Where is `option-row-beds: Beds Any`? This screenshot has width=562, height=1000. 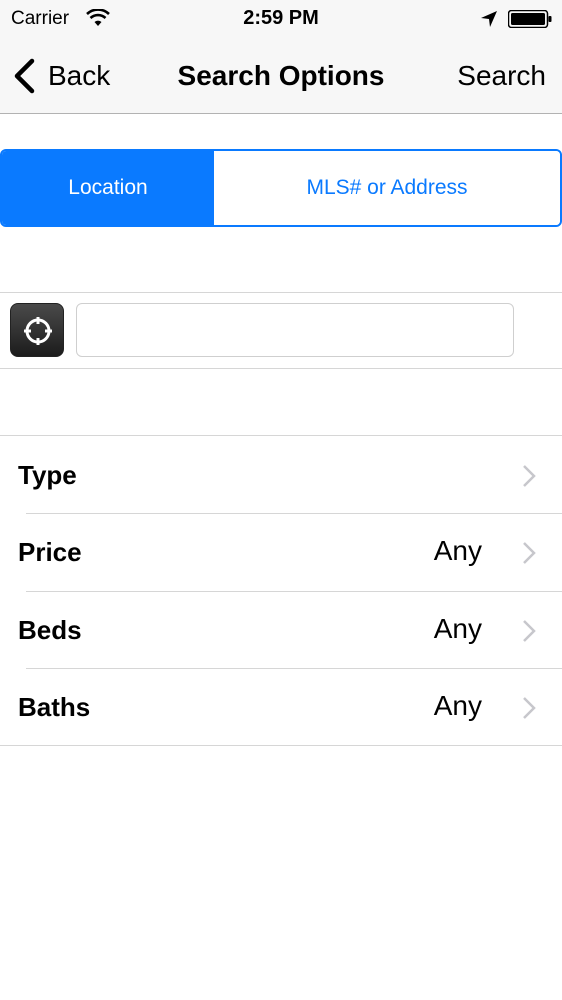
option-row-beds: Beds Any is located at coordinates (281, 629).